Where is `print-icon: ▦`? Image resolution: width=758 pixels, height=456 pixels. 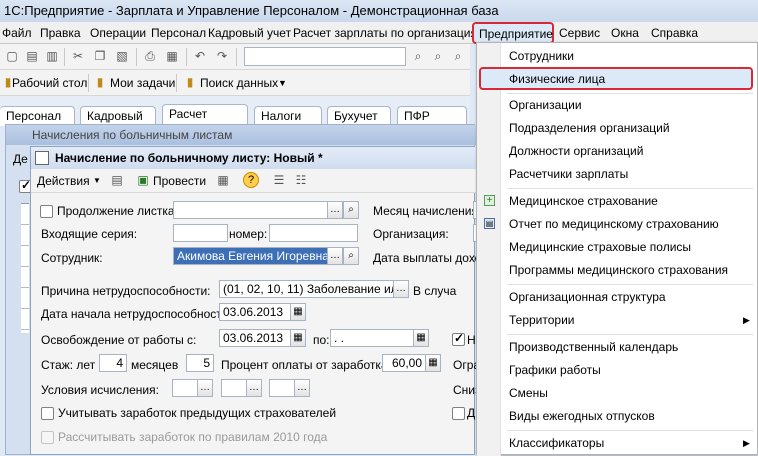
print-icon: ▦ is located at coordinates (223, 180).